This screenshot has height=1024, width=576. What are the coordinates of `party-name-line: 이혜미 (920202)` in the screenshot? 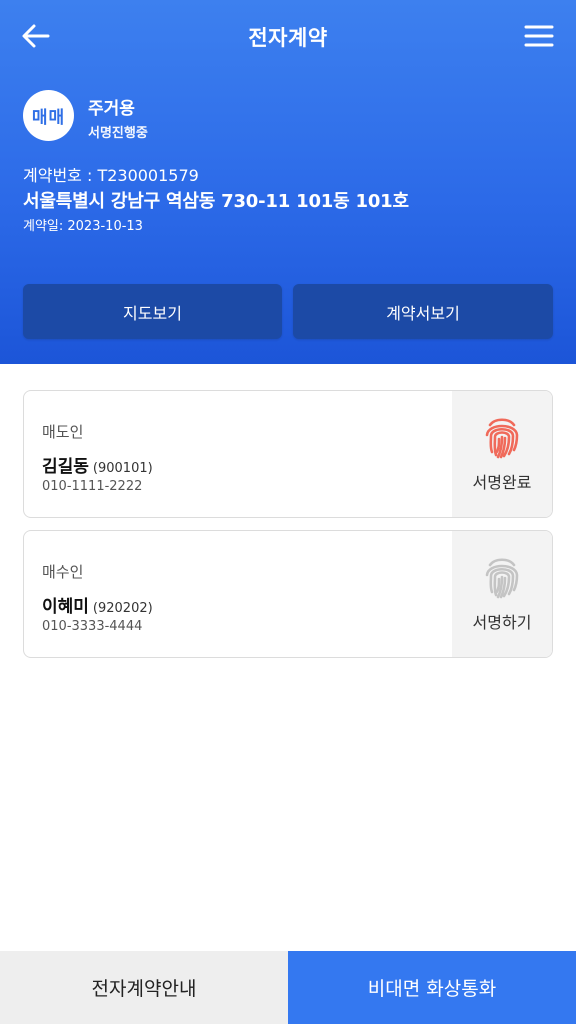 It's located at (97, 604).